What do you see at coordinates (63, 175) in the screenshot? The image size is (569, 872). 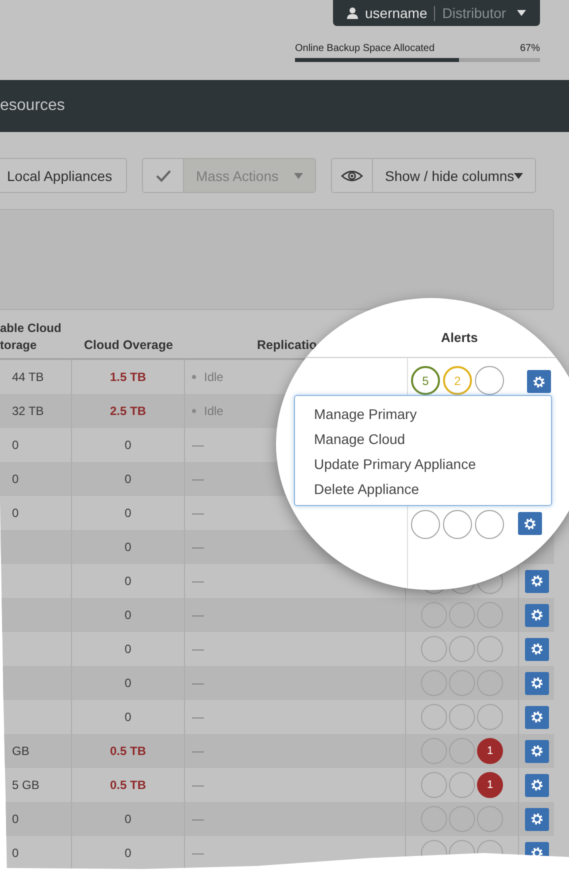 I see `local-appliances-button: Local Appliances` at bounding box center [63, 175].